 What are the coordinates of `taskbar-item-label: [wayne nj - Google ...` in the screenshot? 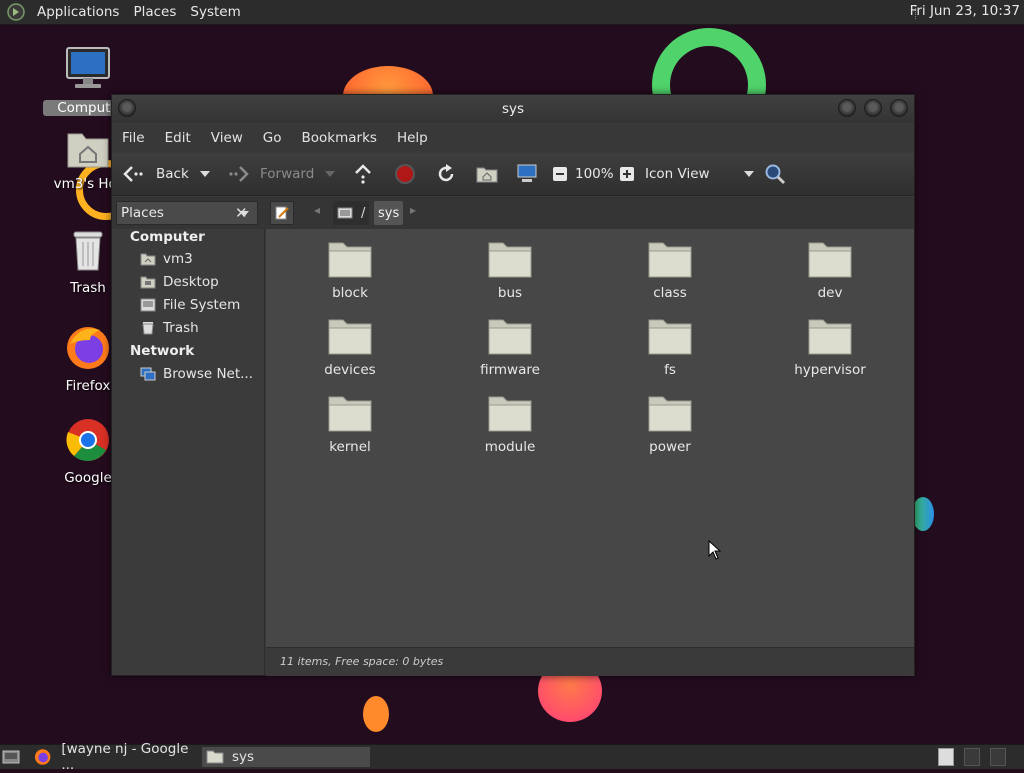 It's located at (125, 757).